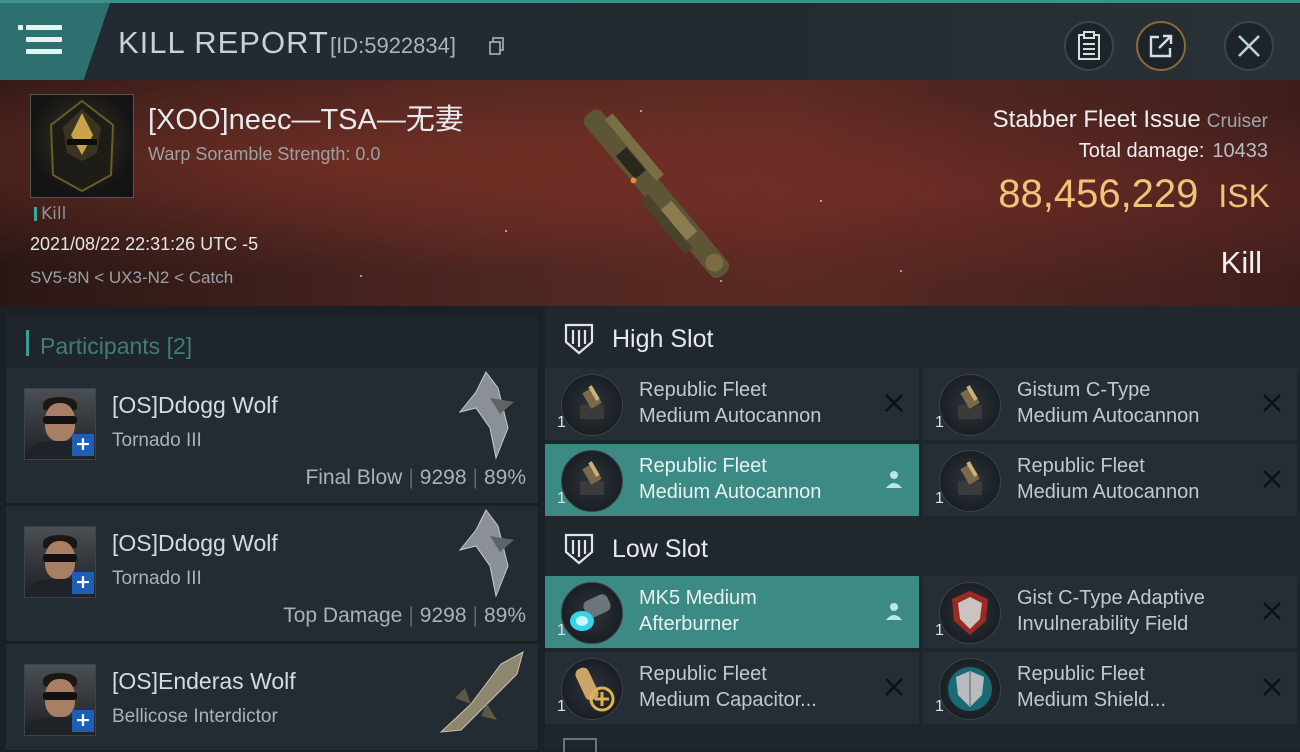  What do you see at coordinates (592, 689) in the screenshot?
I see `capacitor-icon` at bounding box center [592, 689].